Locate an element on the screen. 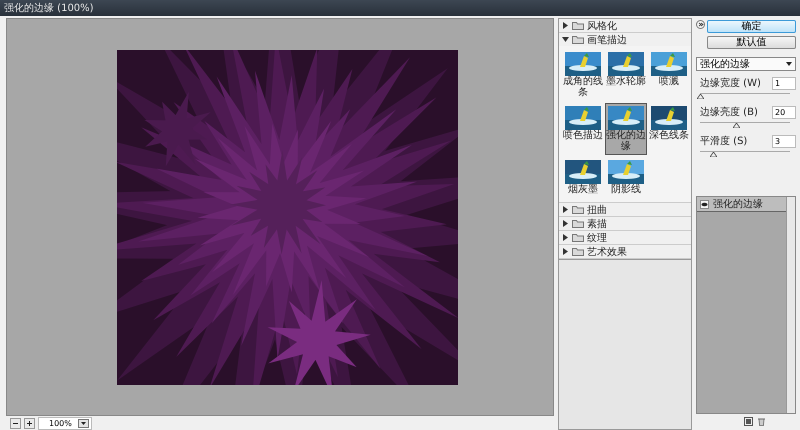  value-field: 1 is located at coordinates (784, 83).